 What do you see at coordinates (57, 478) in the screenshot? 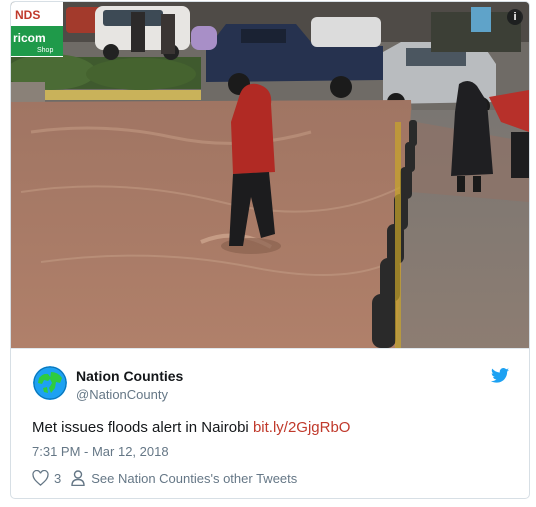
I see `like-count: 3` at bounding box center [57, 478].